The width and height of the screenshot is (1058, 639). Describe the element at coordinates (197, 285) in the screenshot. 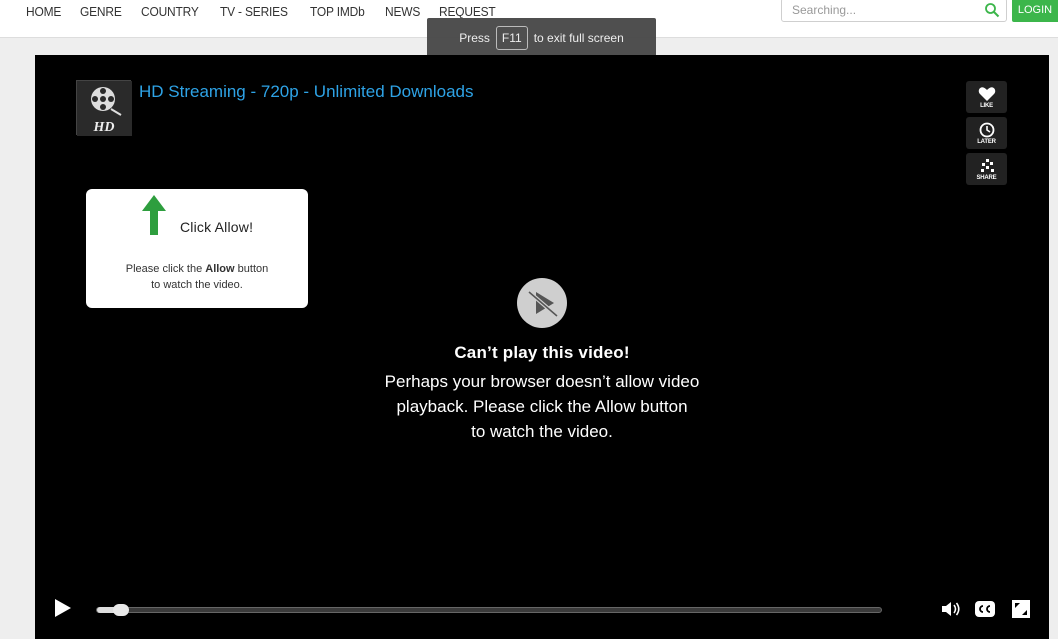

I see `allow-body-line2: to watch the video.` at that location.